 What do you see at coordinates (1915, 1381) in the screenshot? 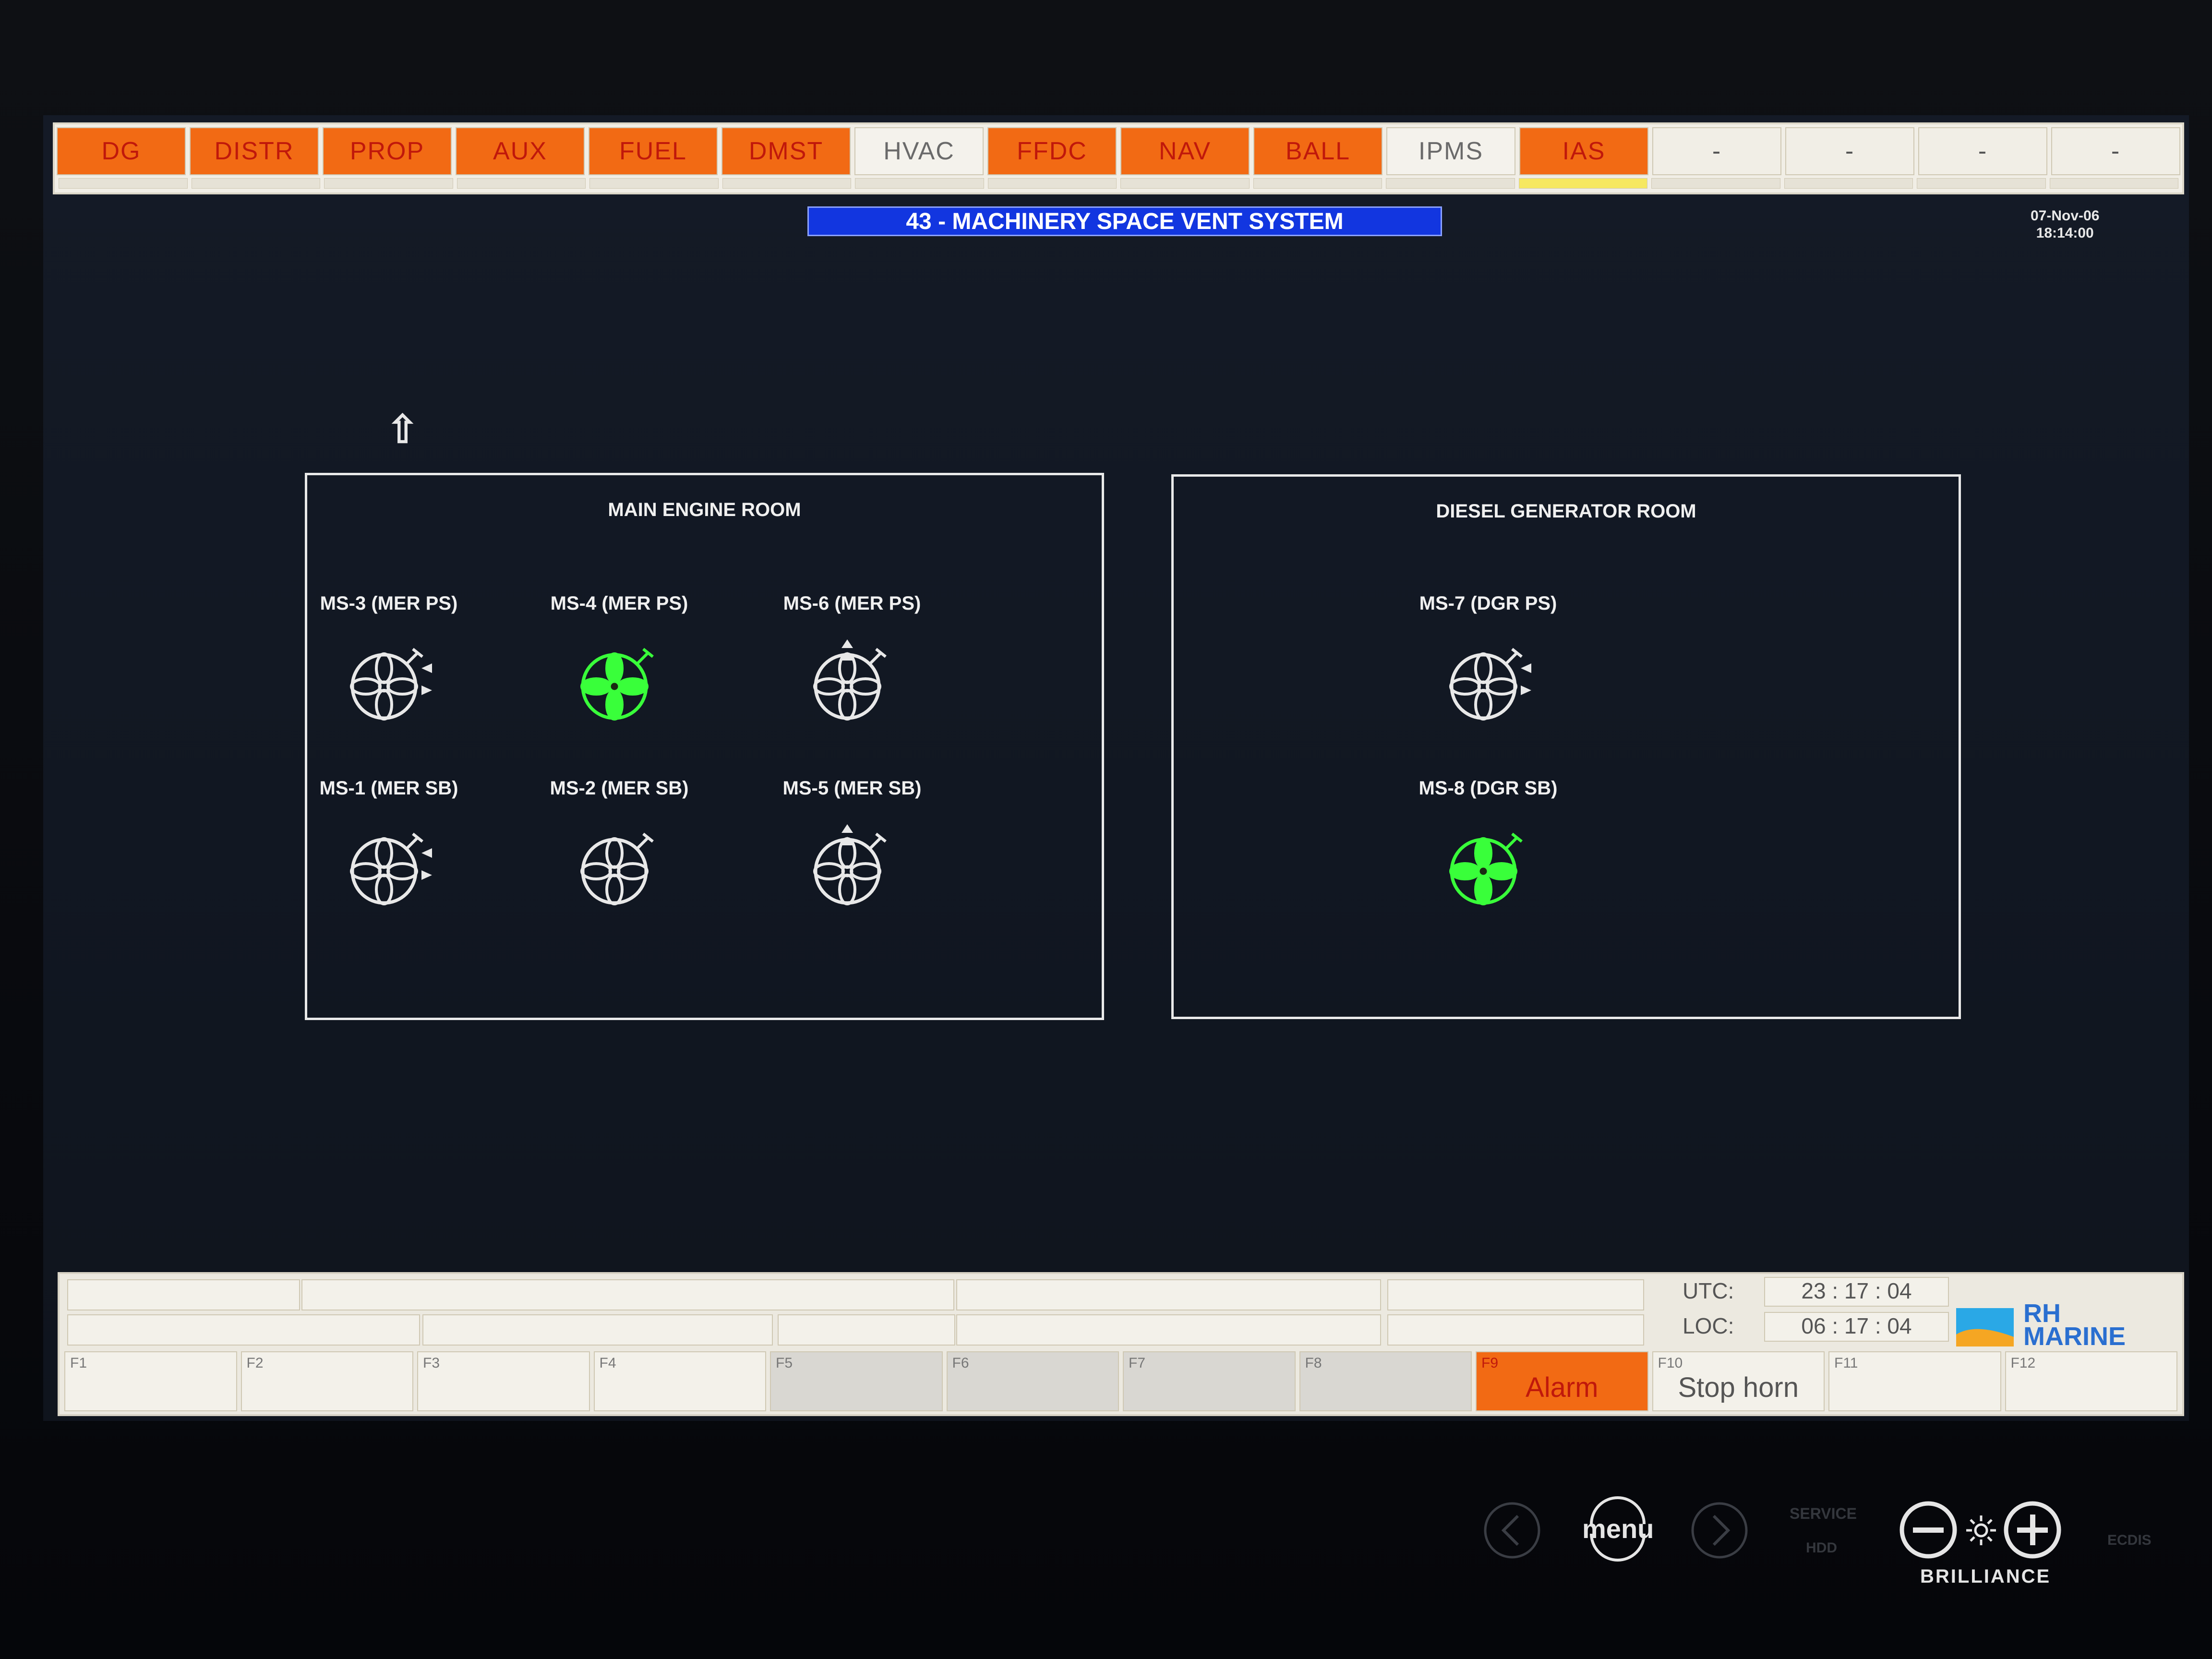
I see `function-key-f11: F11` at bounding box center [1915, 1381].